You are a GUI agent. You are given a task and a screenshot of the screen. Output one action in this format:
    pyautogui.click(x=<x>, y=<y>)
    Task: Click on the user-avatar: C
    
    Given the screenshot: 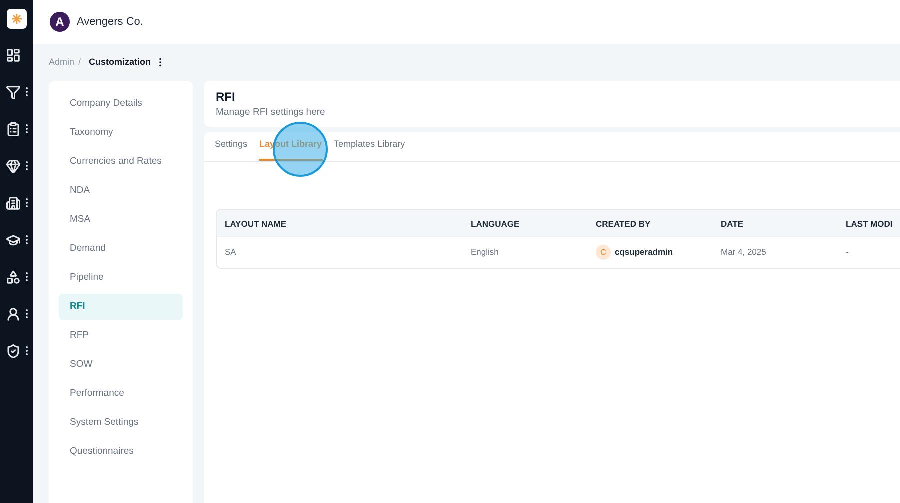 What is the action you would take?
    pyautogui.click(x=603, y=252)
    